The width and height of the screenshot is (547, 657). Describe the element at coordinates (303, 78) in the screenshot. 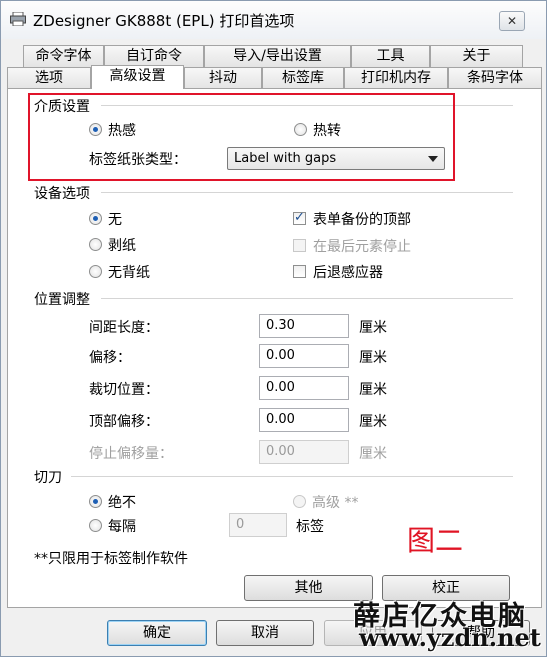

I see `tab-stocks: 标签库` at that location.